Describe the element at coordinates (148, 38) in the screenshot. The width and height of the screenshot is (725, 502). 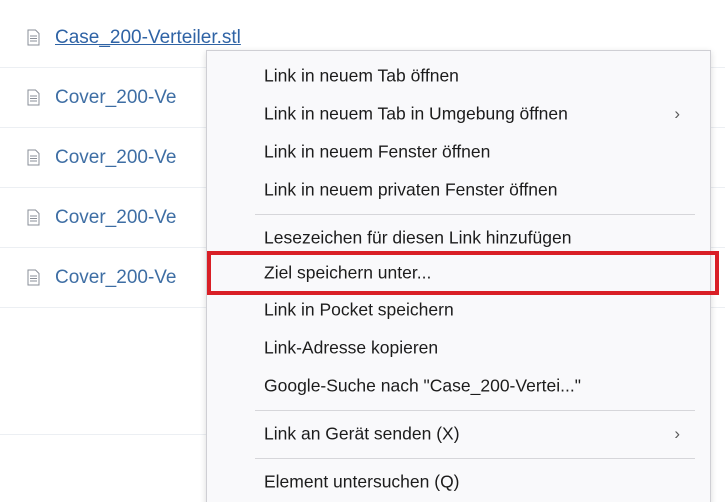
I see `file-link: Case_200-Verteiler.stl` at that location.